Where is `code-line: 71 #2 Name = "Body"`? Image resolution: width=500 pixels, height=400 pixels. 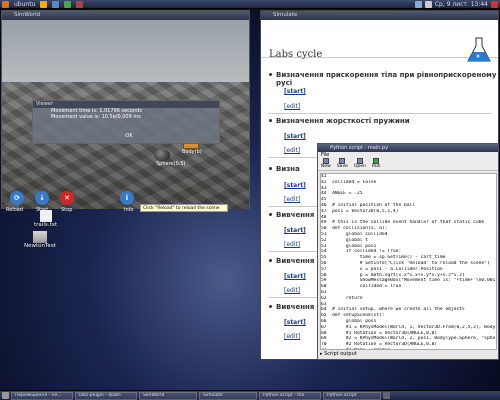 code-line: 71 #2 Name = "Body" is located at coordinates (408, 348).